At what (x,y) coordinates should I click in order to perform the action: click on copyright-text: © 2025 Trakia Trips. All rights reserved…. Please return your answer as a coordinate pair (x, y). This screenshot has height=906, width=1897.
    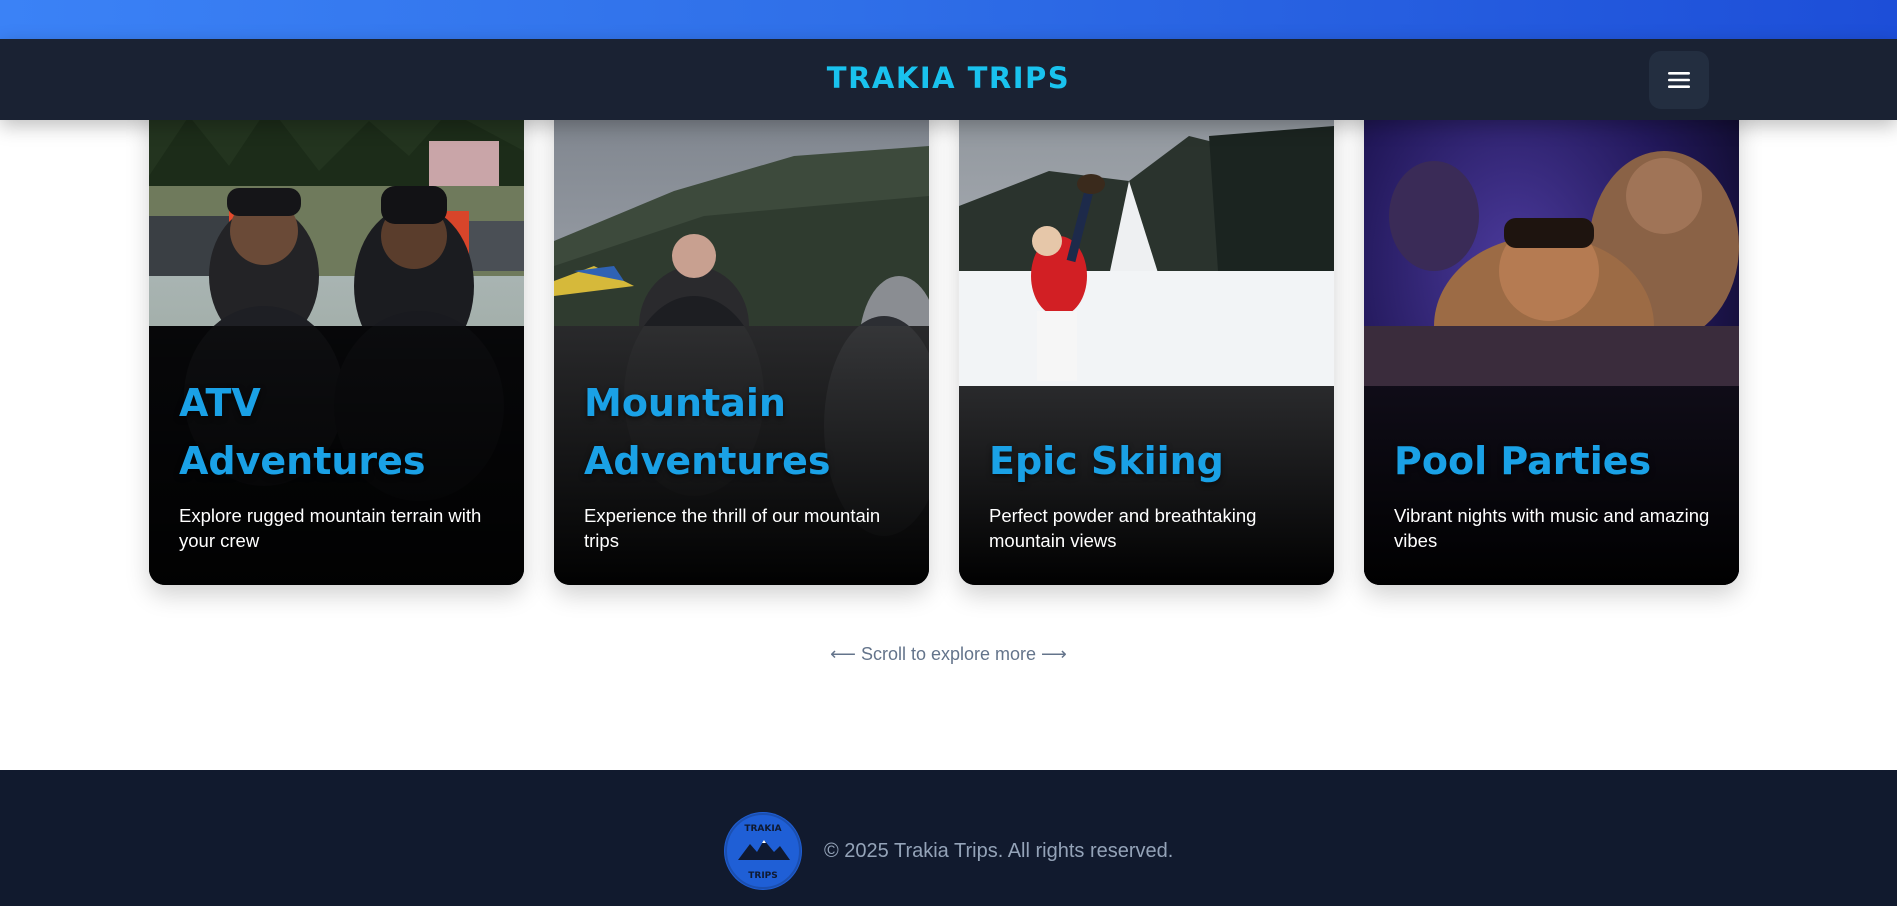
    Looking at the image, I should click on (999, 850).